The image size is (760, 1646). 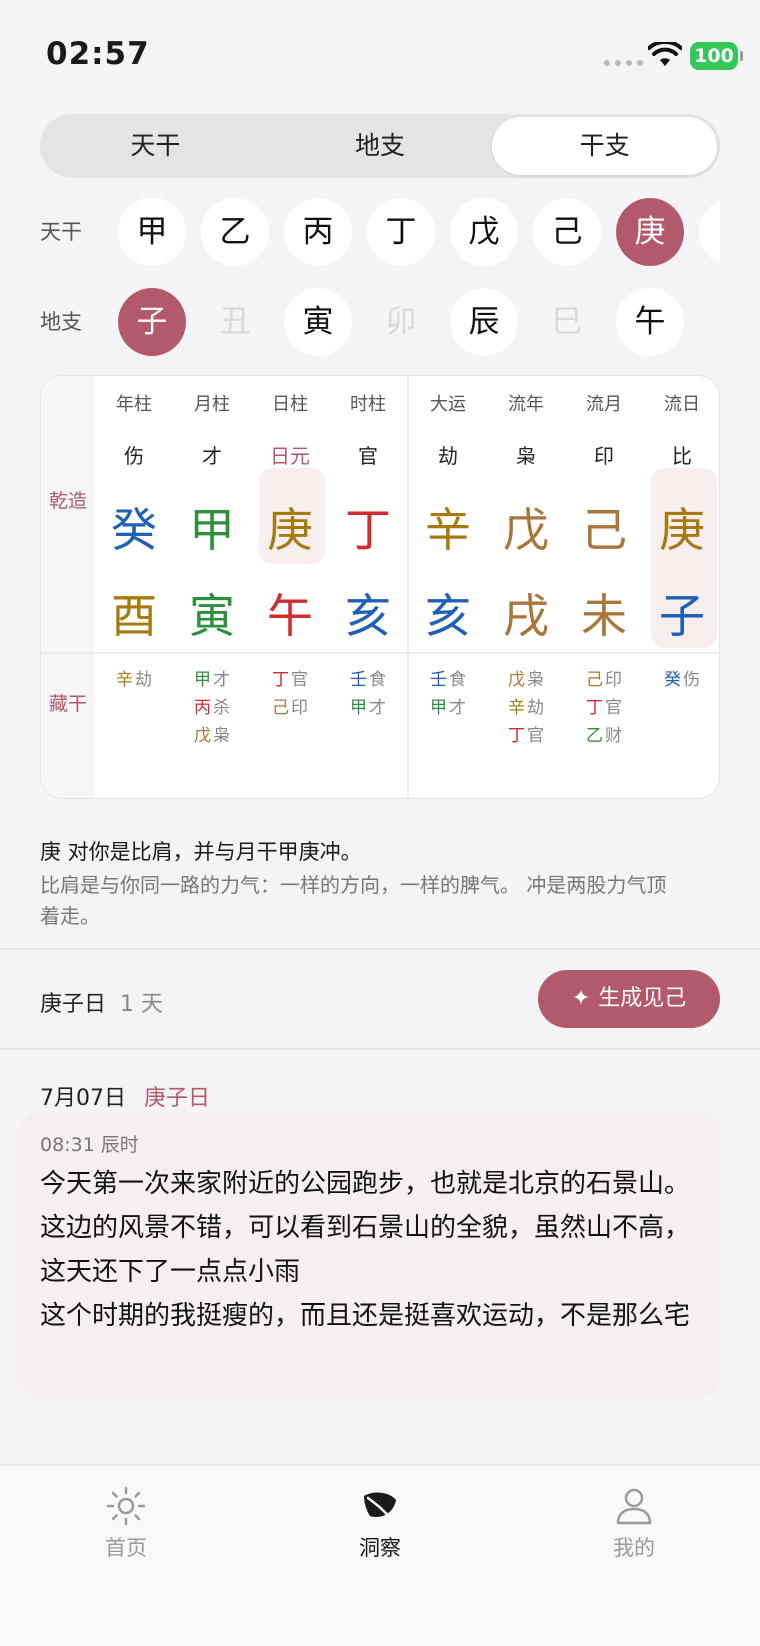 What do you see at coordinates (682, 404) in the screenshot?
I see `pillar-title: 流日` at bounding box center [682, 404].